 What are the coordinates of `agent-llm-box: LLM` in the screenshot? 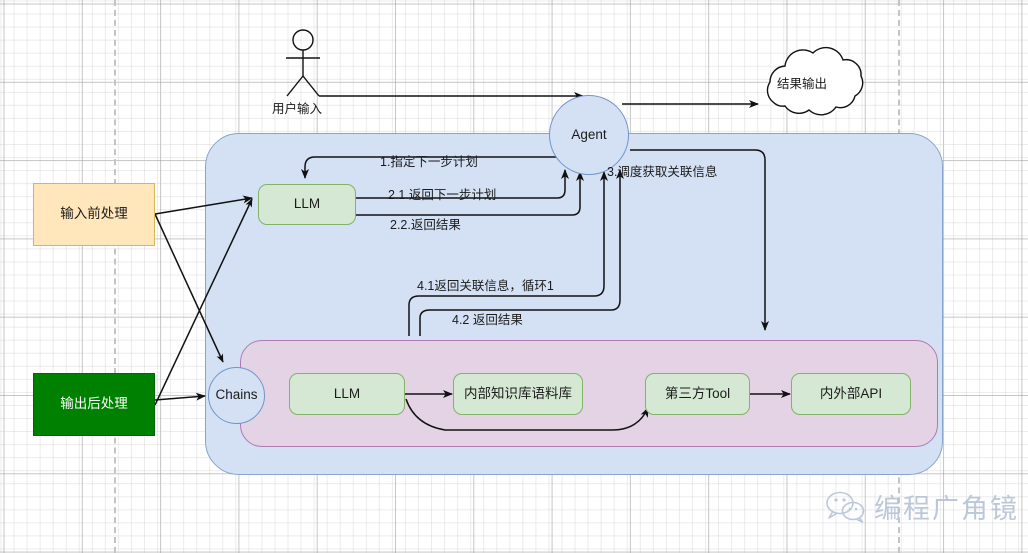 It's located at (307, 204).